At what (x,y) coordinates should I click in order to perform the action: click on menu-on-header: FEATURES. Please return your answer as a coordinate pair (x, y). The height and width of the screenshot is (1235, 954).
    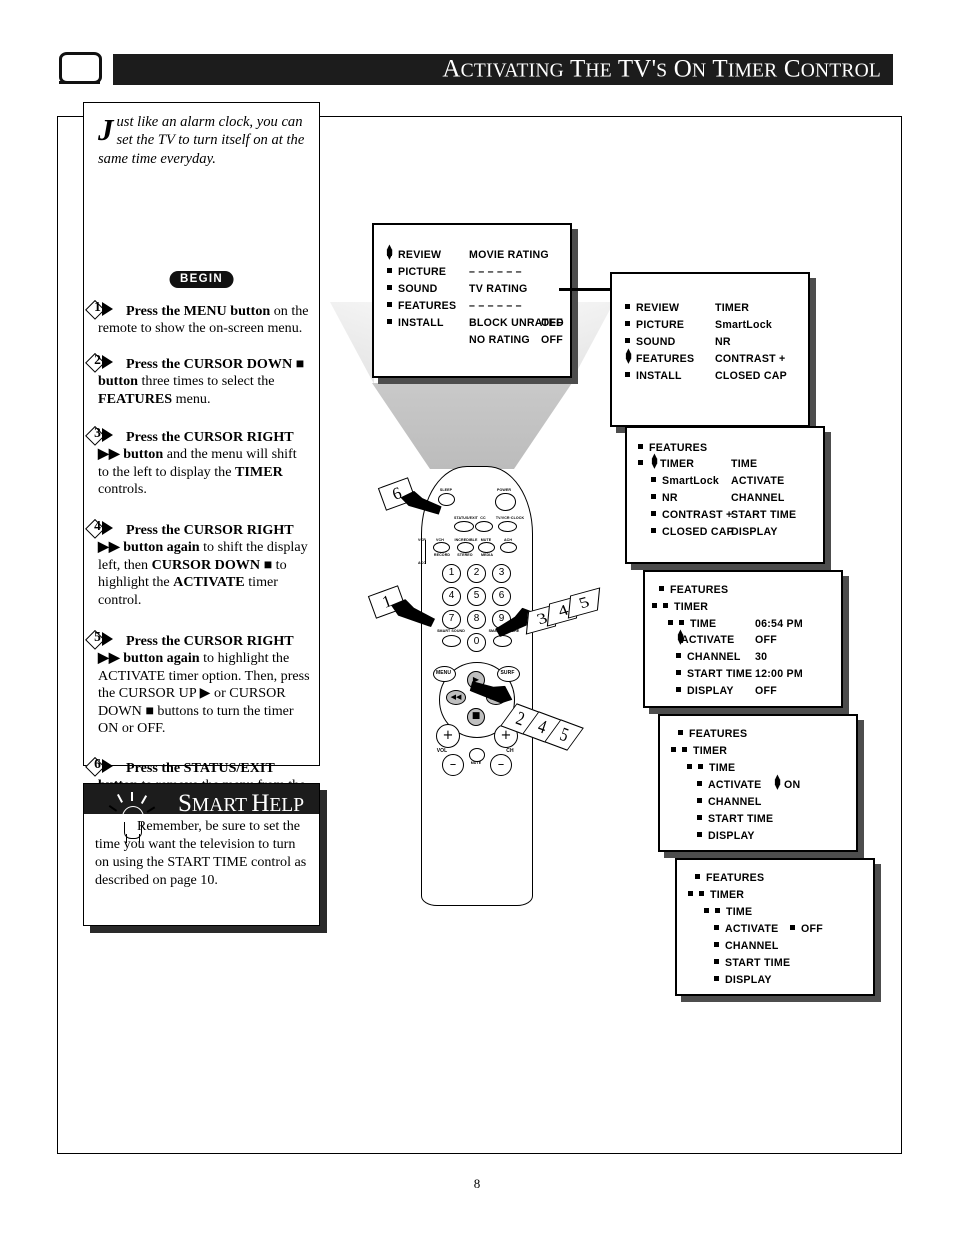
    Looking at the image, I should click on (718, 734).